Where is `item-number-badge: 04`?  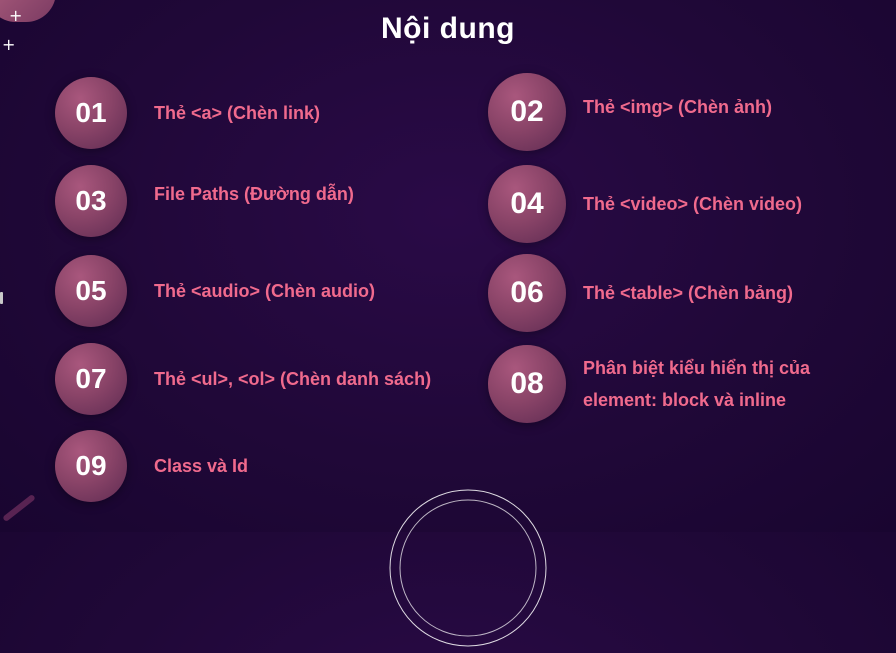 item-number-badge: 04 is located at coordinates (527, 204).